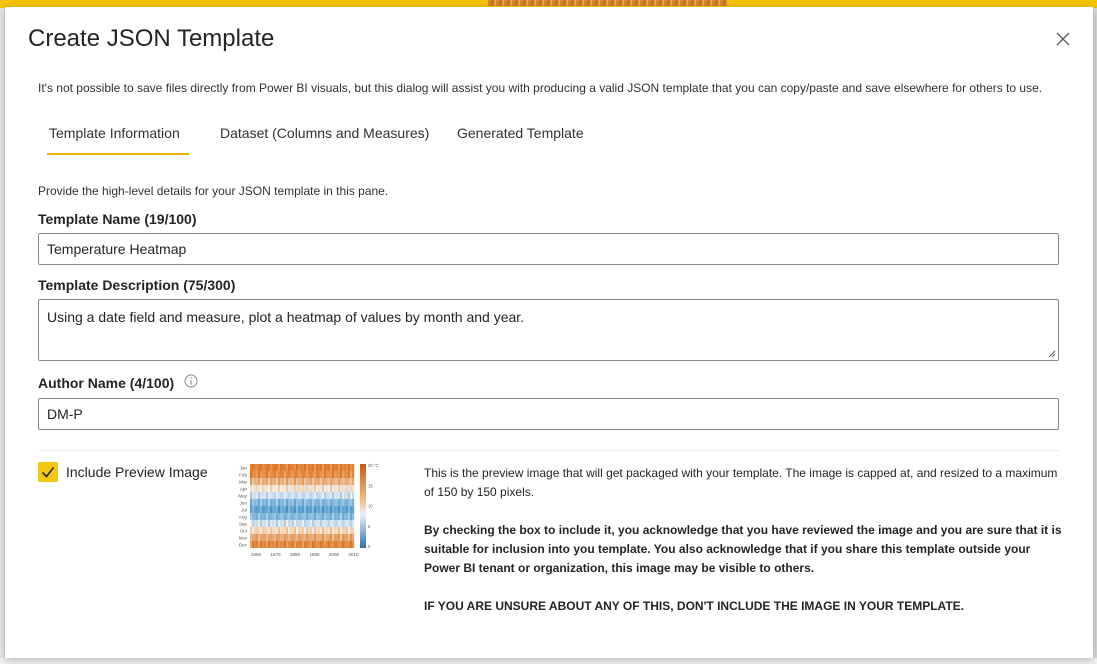  What do you see at coordinates (118, 154) in the screenshot?
I see `selected-tab-indicator` at bounding box center [118, 154].